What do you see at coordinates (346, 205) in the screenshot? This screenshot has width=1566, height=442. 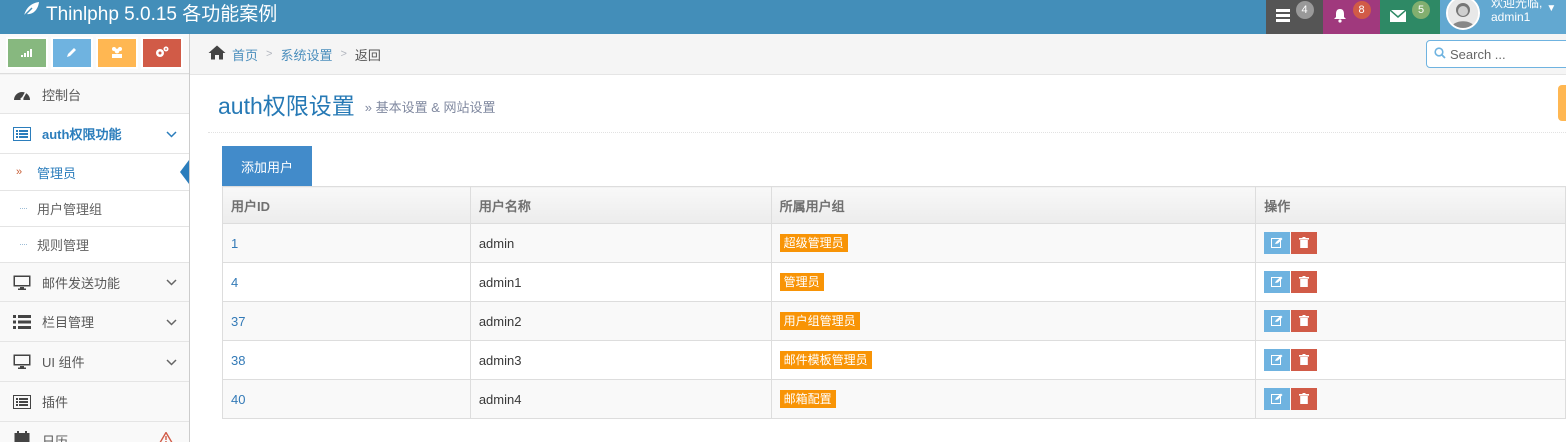 I see `column-header-id: 用户ID` at bounding box center [346, 205].